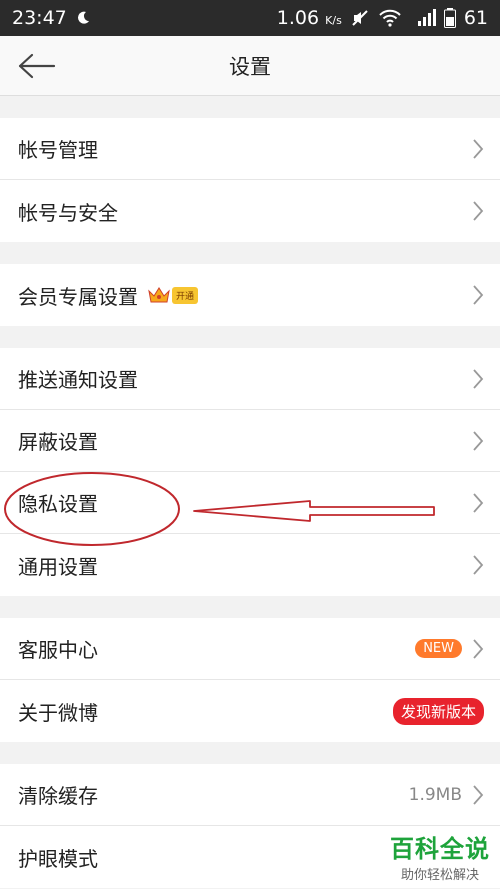  I want to click on row-label: 屏蔽设置, so click(58, 442).